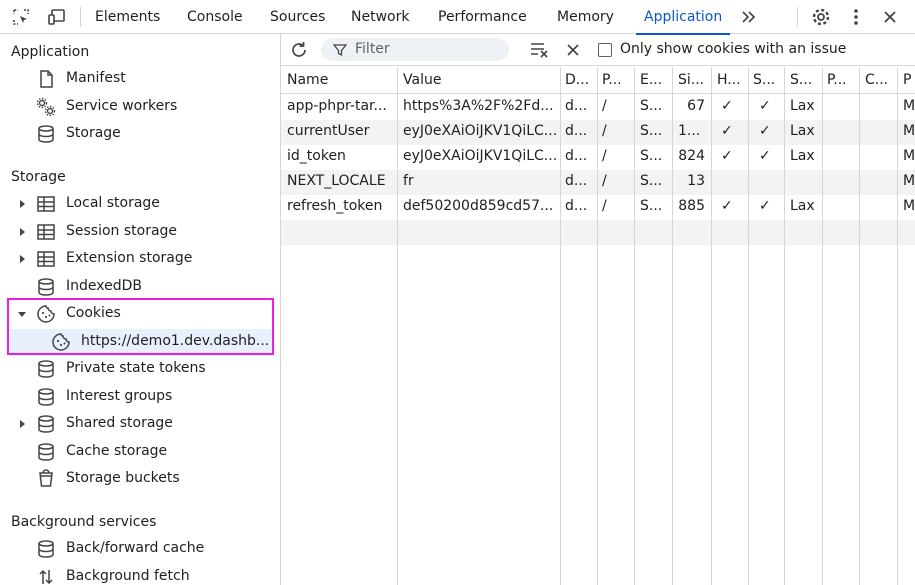 The image size is (915, 585). What do you see at coordinates (821, 17) in the screenshot?
I see `settings-gear-icon` at bounding box center [821, 17].